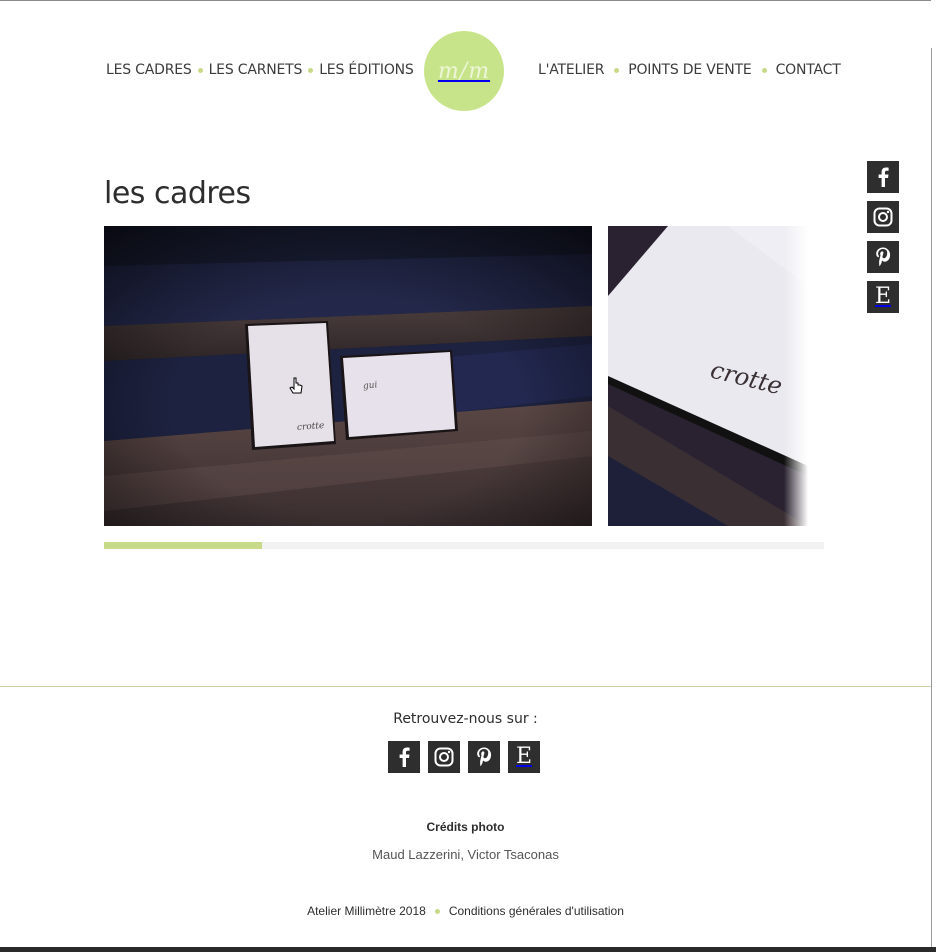 The width and height of the screenshot is (936, 952). Describe the element at coordinates (256, 70) in the screenshot. I see `nav-item-les-carnets: LES CARNETS` at that location.